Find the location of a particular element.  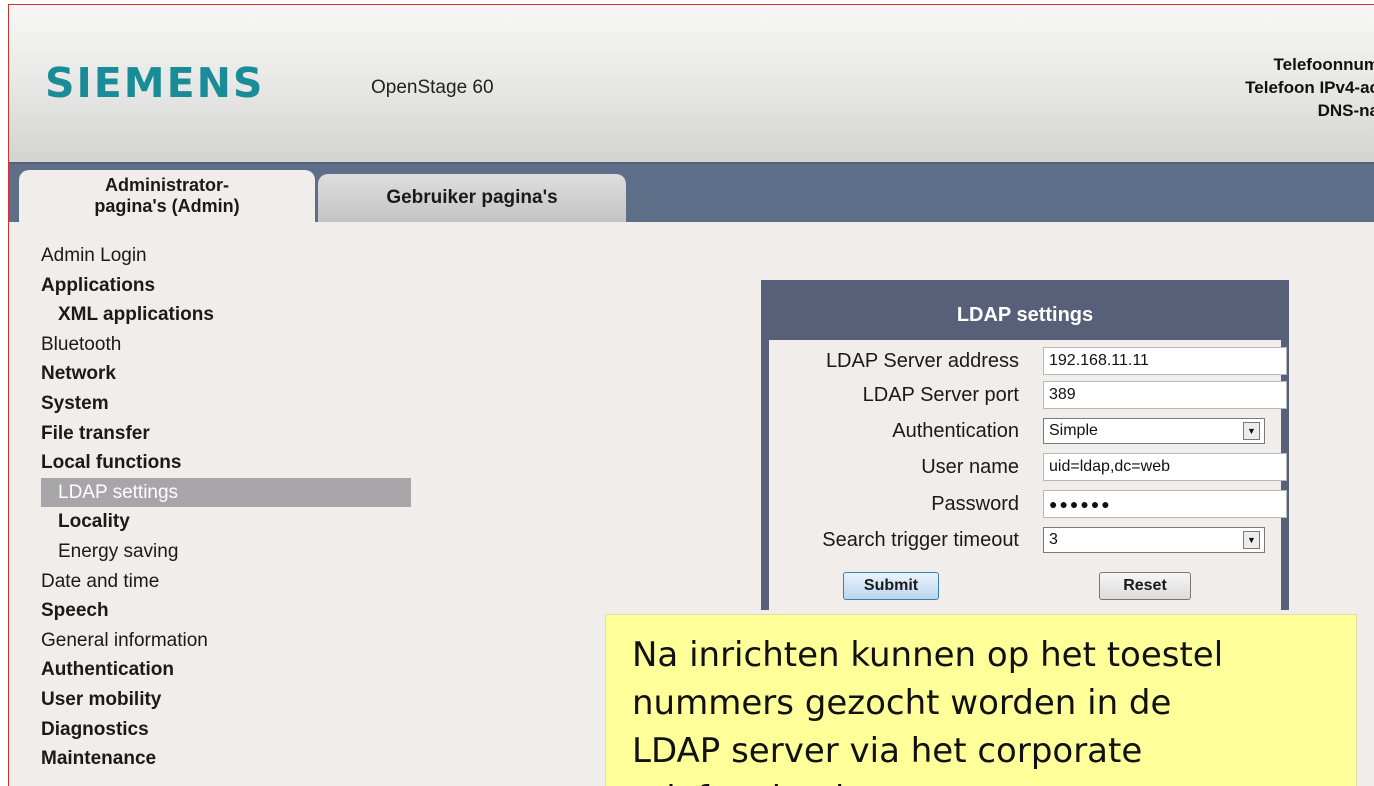

callout-line: LDAP server via het corporate is located at coordinates (887, 751).